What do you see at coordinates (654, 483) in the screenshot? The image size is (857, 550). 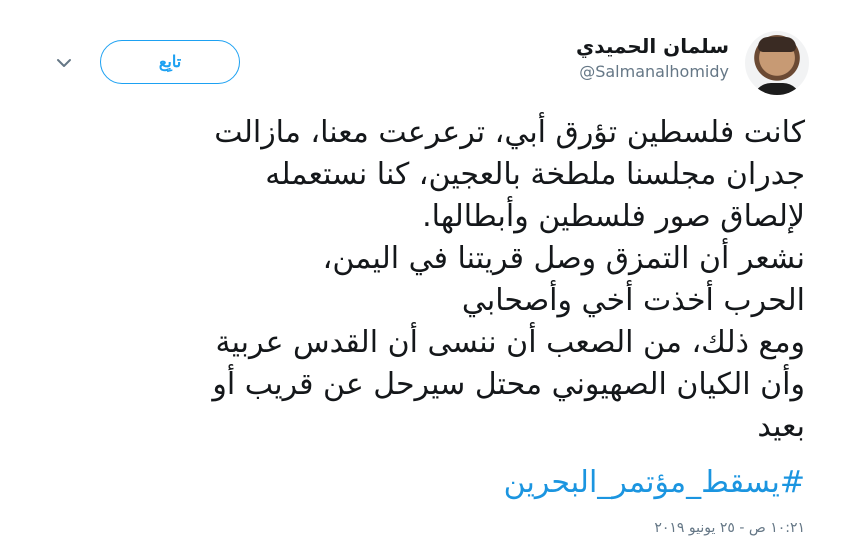 I see `hashtag-link: #يسقط_مؤتمر_البحرين` at bounding box center [654, 483].